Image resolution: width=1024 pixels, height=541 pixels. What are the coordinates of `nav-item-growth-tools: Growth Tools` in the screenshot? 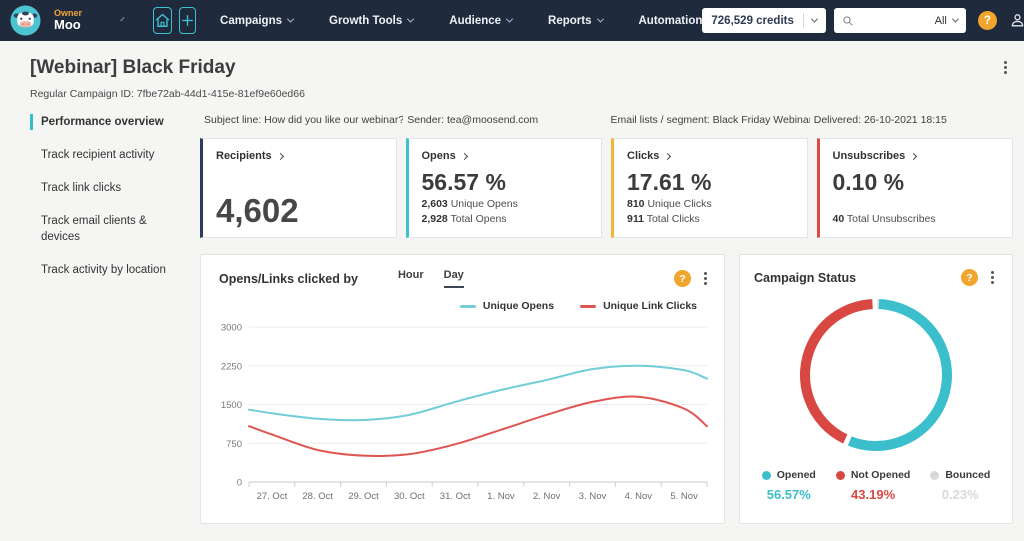 It's located at (372, 20).